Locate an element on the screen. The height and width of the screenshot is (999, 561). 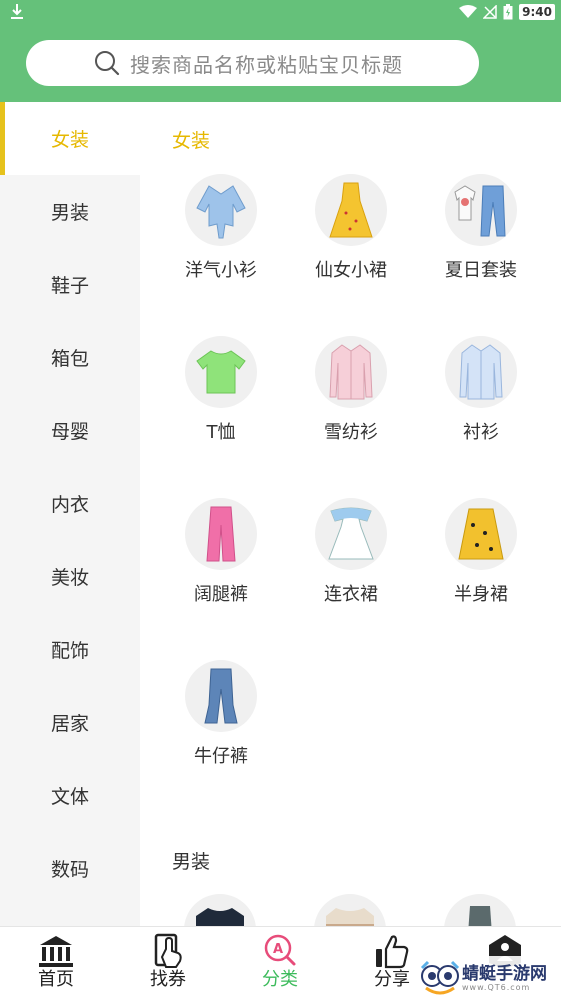
sidebar-item-label: 箱包 is located at coordinates (69, 359).